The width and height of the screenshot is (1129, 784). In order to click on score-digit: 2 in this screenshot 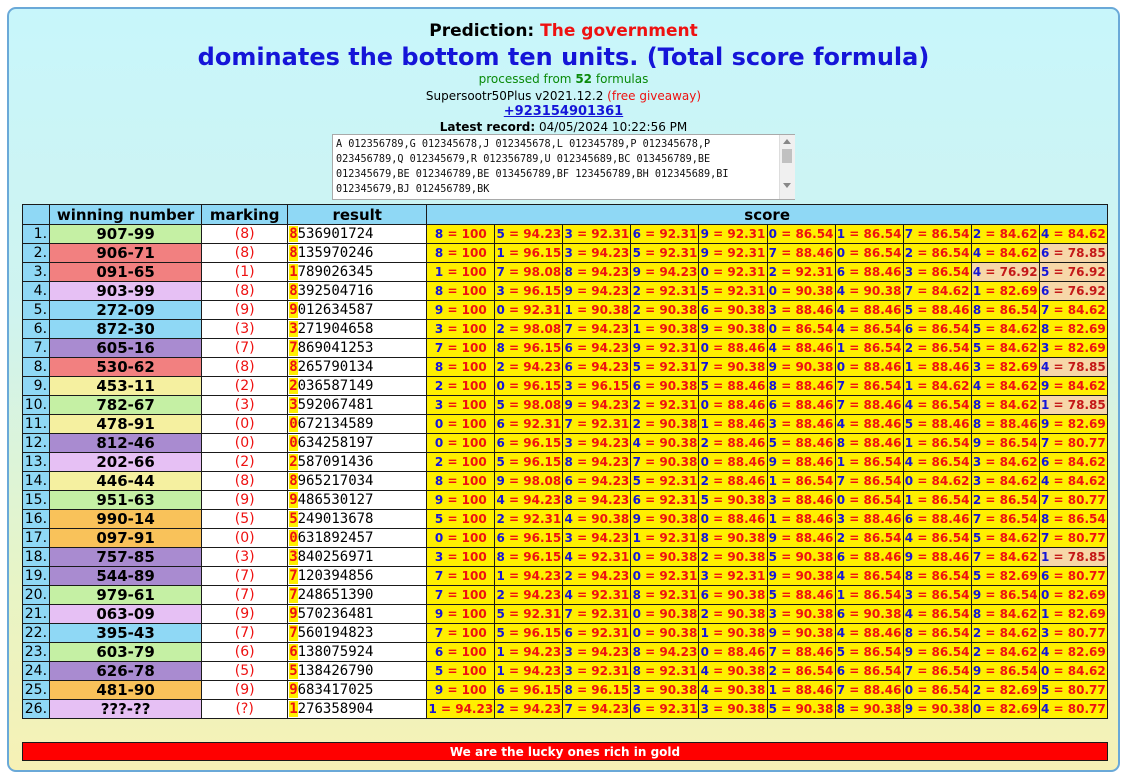, I will do `click(500, 709)`.